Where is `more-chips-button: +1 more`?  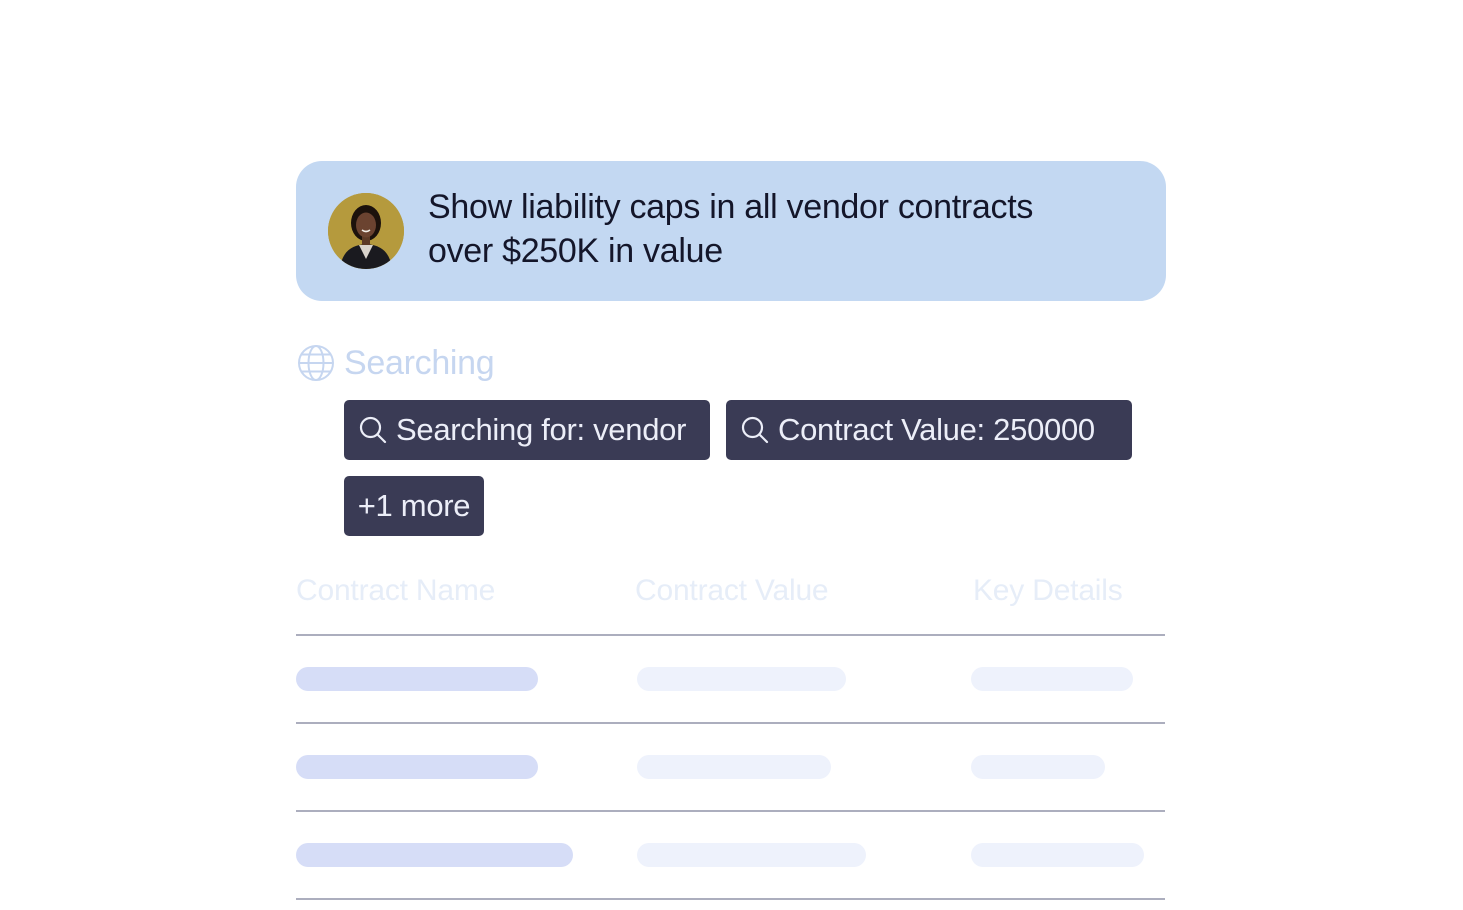 more-chips-button: +1 more is located at coordinates (414, 506).